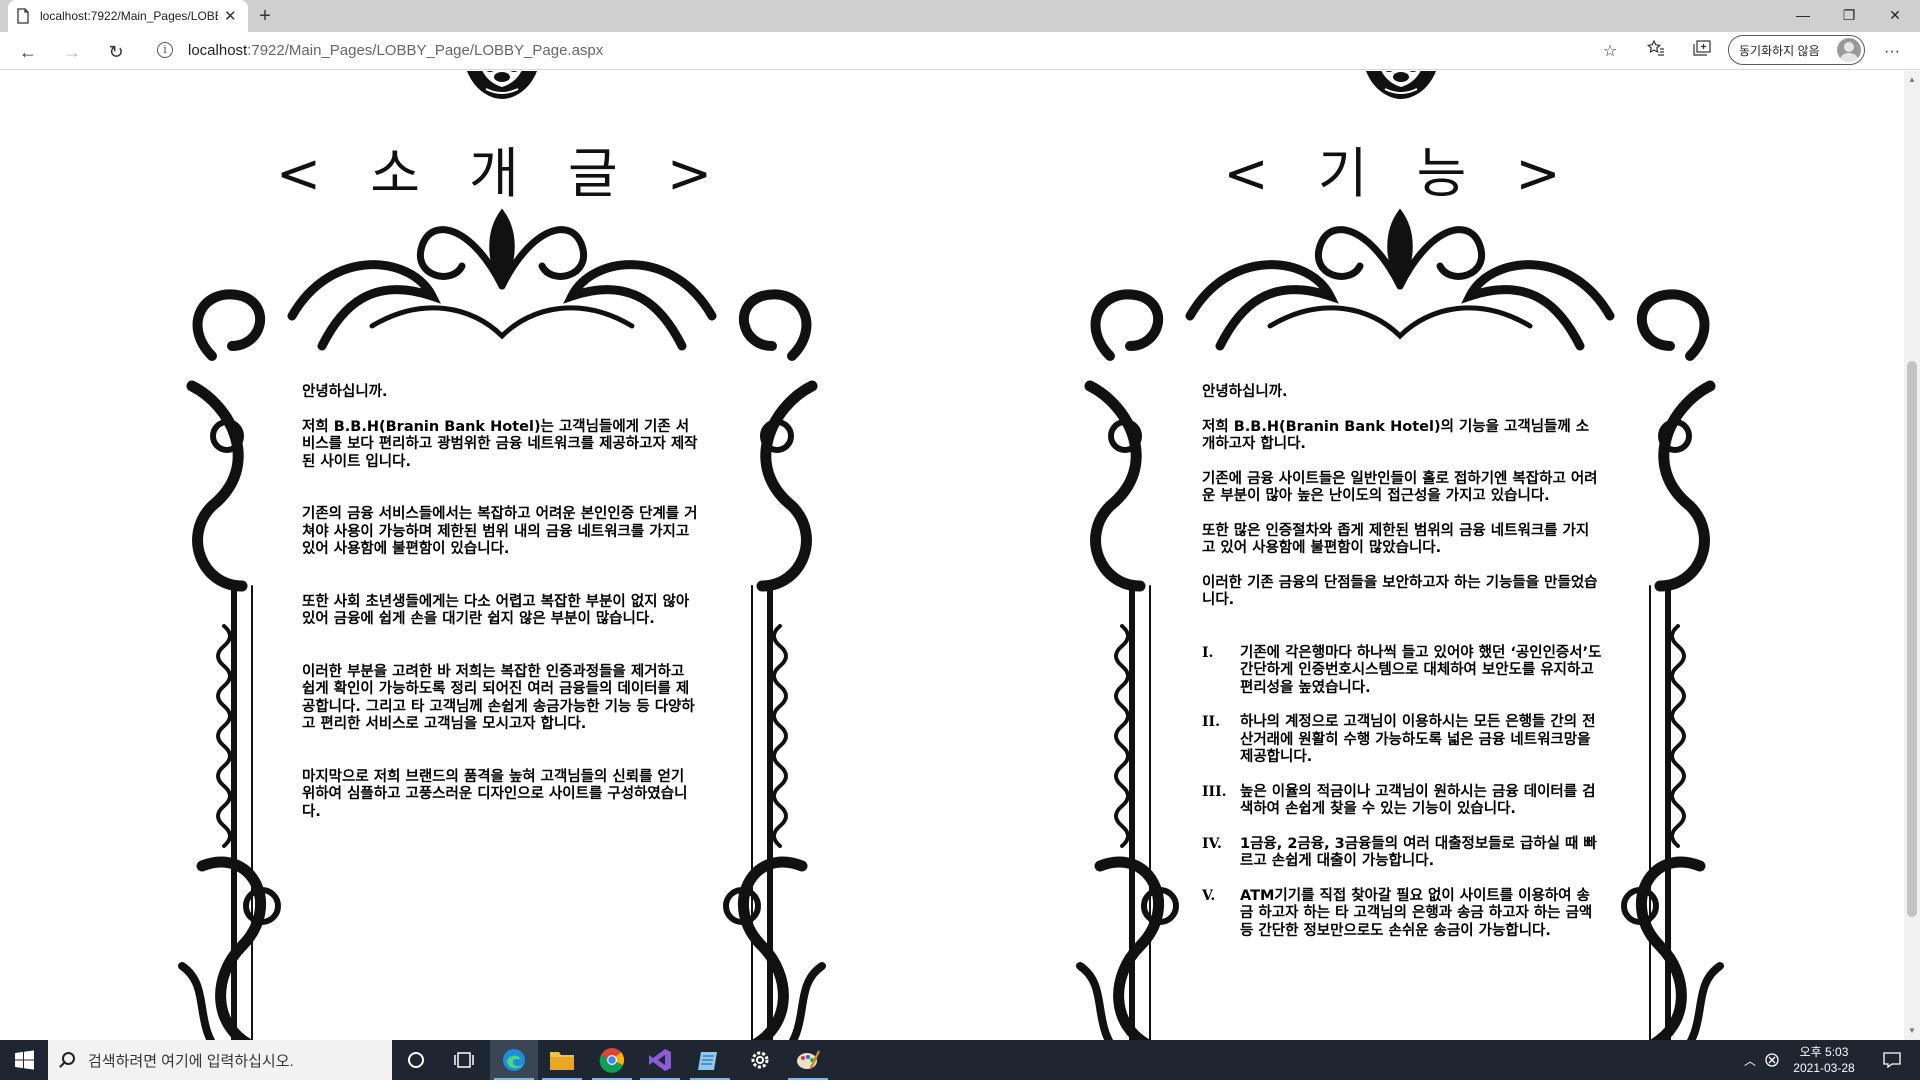 Image resolution: width=1920 pixels, height=1085 pixels. I want to click on close-icon: ✕, so click(230, 16).